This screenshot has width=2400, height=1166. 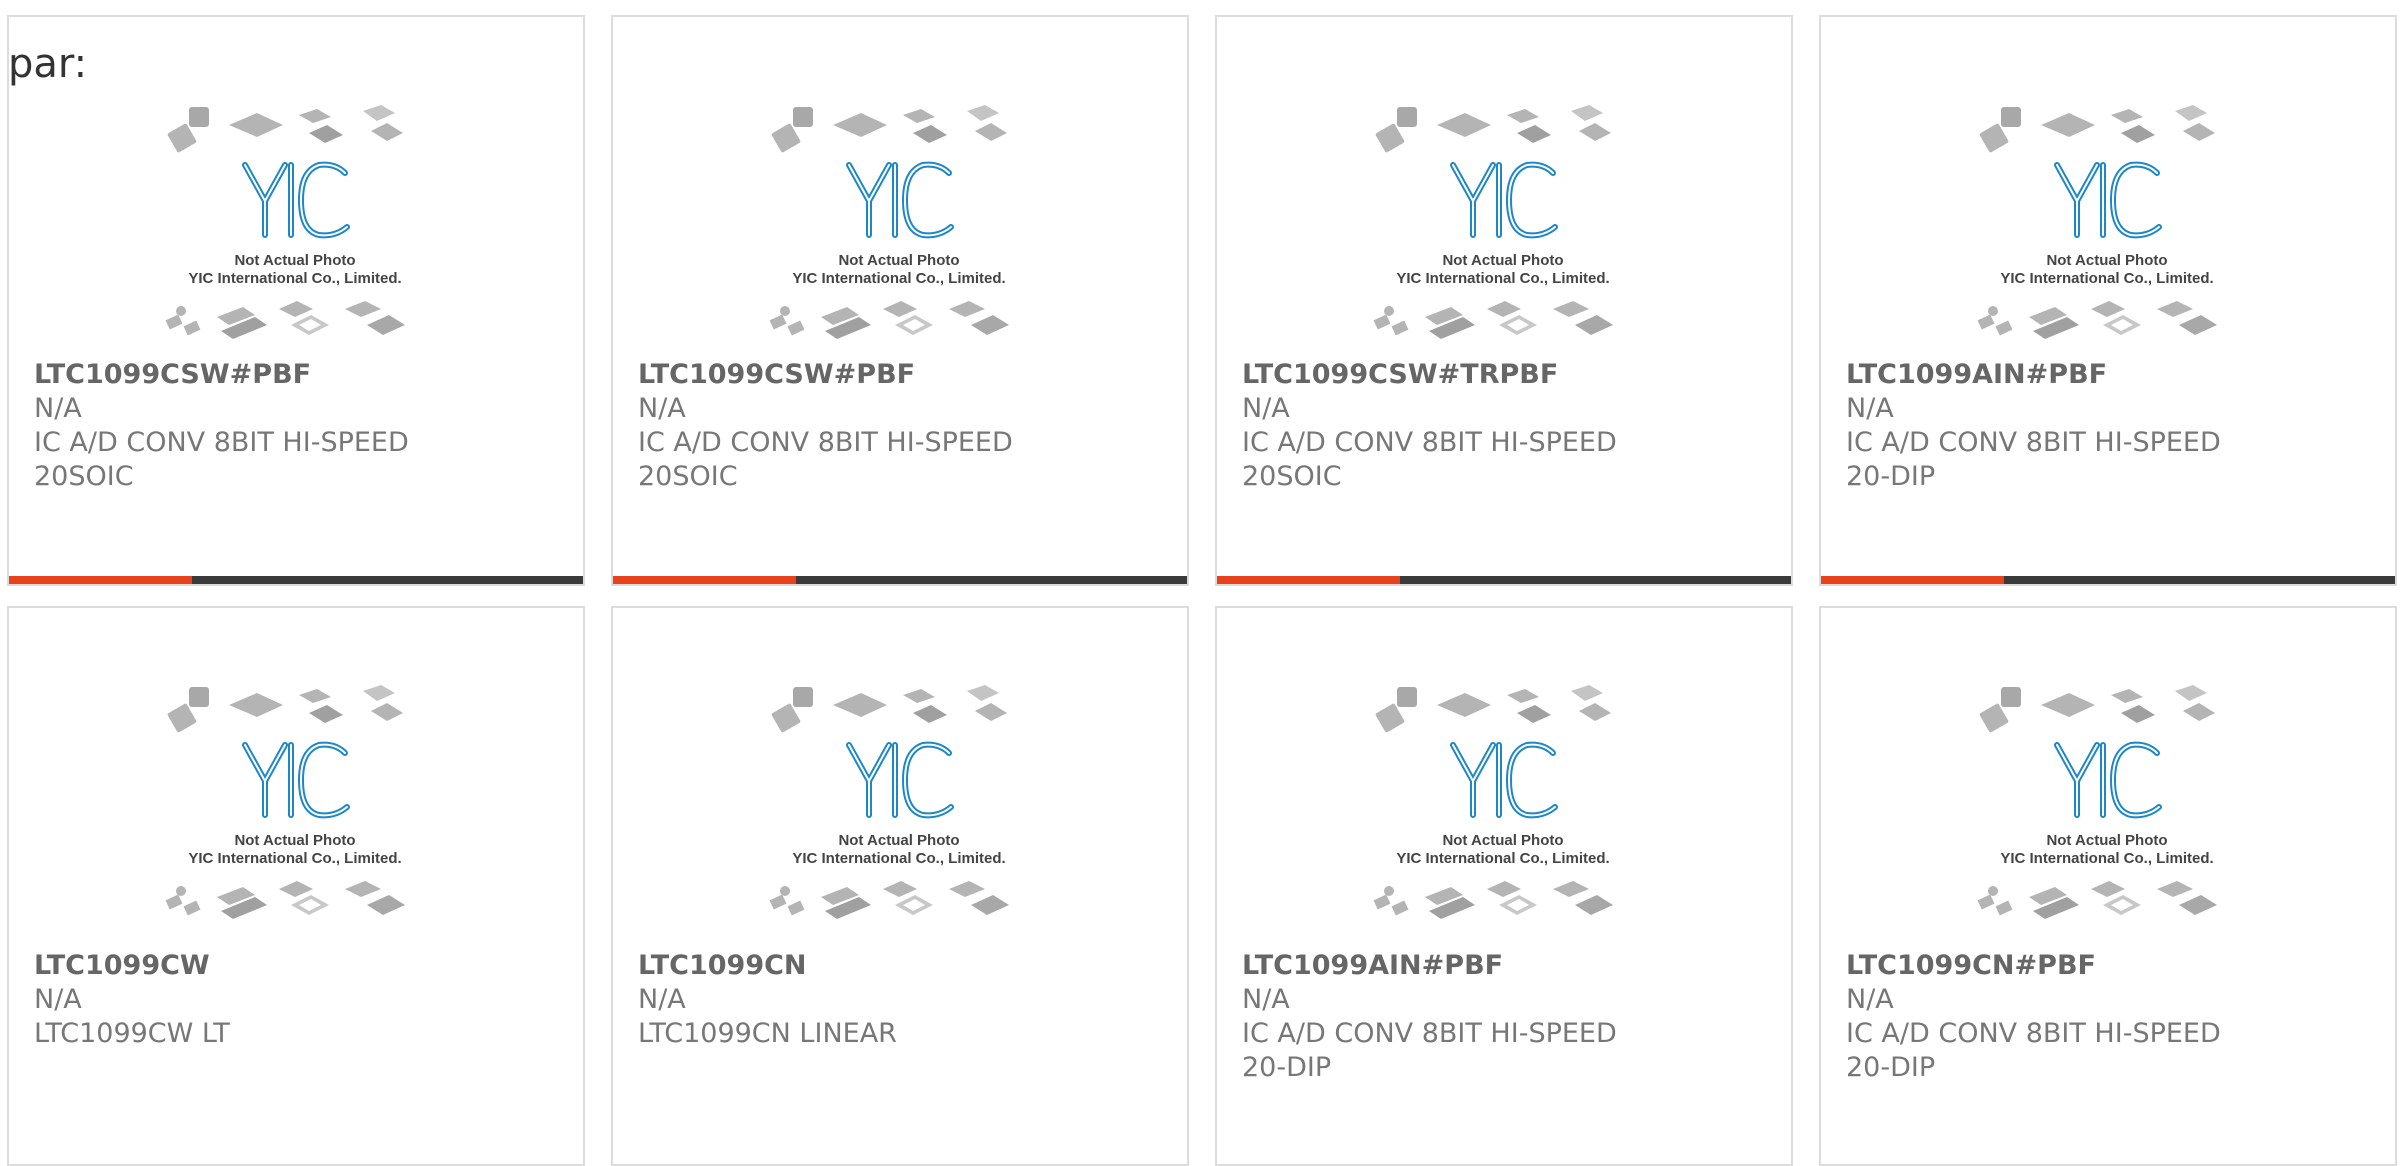 I want to click on product-description: LTC1099CW LT, so click(x=132, y=1033).